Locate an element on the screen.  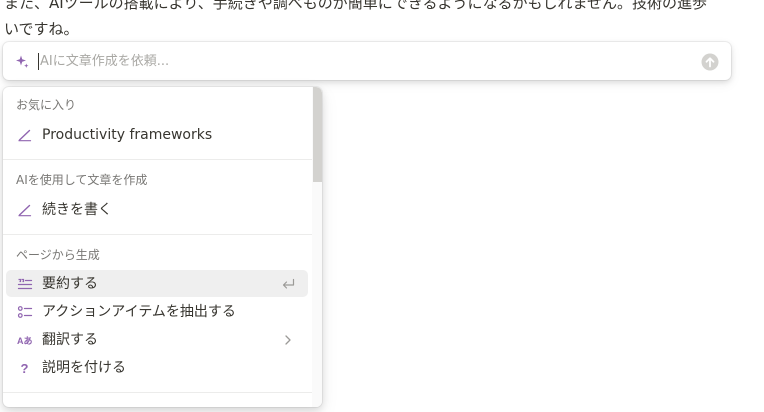
translate-icon: Aあ is located at coordinates (25, 341).